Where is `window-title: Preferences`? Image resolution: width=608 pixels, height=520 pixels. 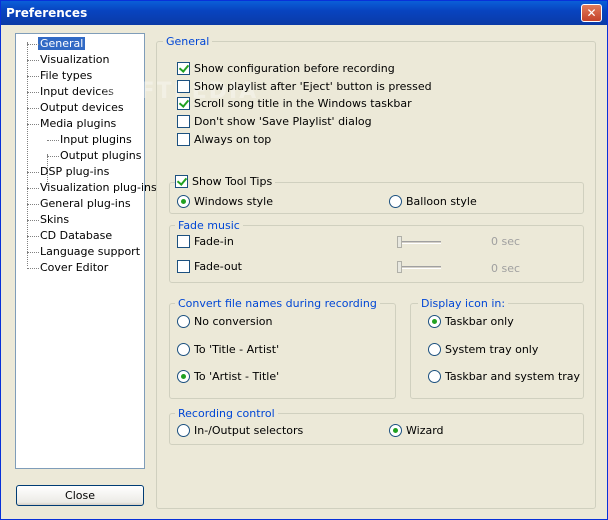 window-title: Preferences is located at coordinates (47, 13).